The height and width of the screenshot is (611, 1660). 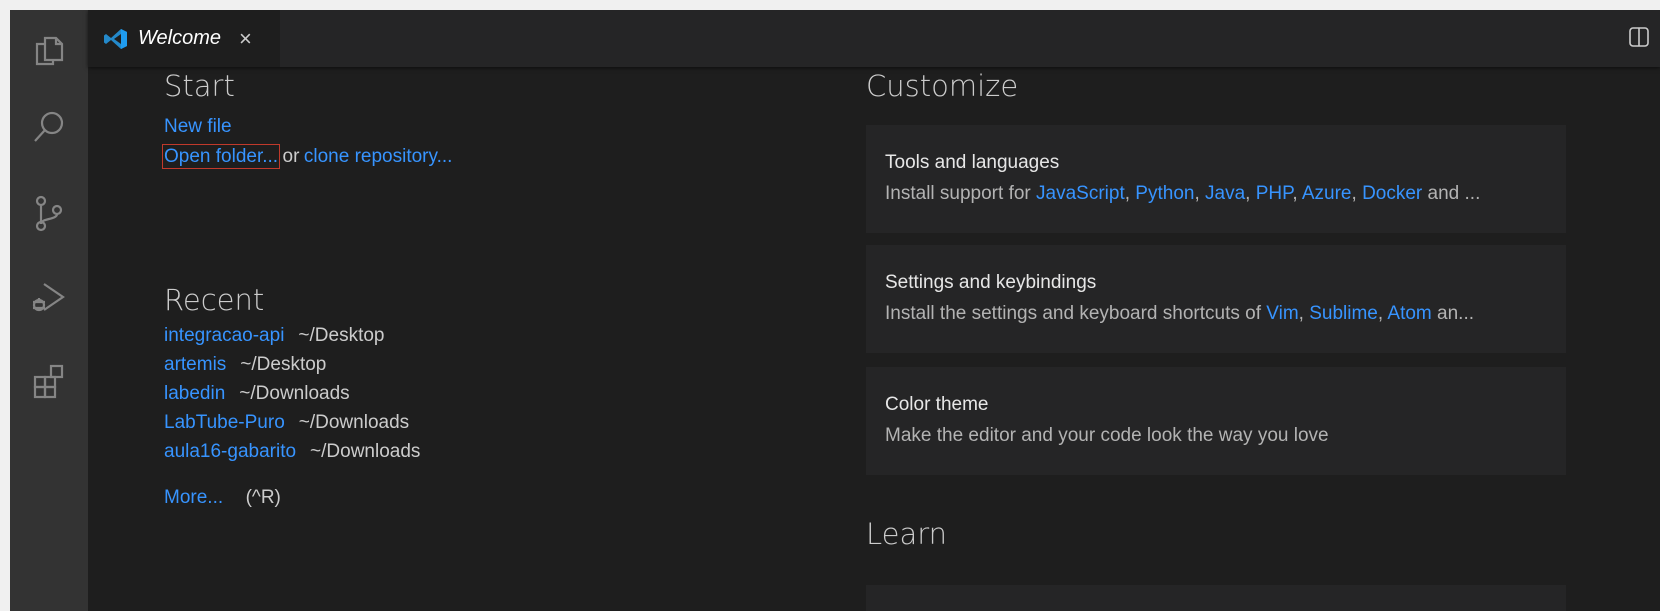 What do you see at coordinates (194, 393) in the screenshot?
I see `recent-item-name: labedin` at bounding box center [194, 393].